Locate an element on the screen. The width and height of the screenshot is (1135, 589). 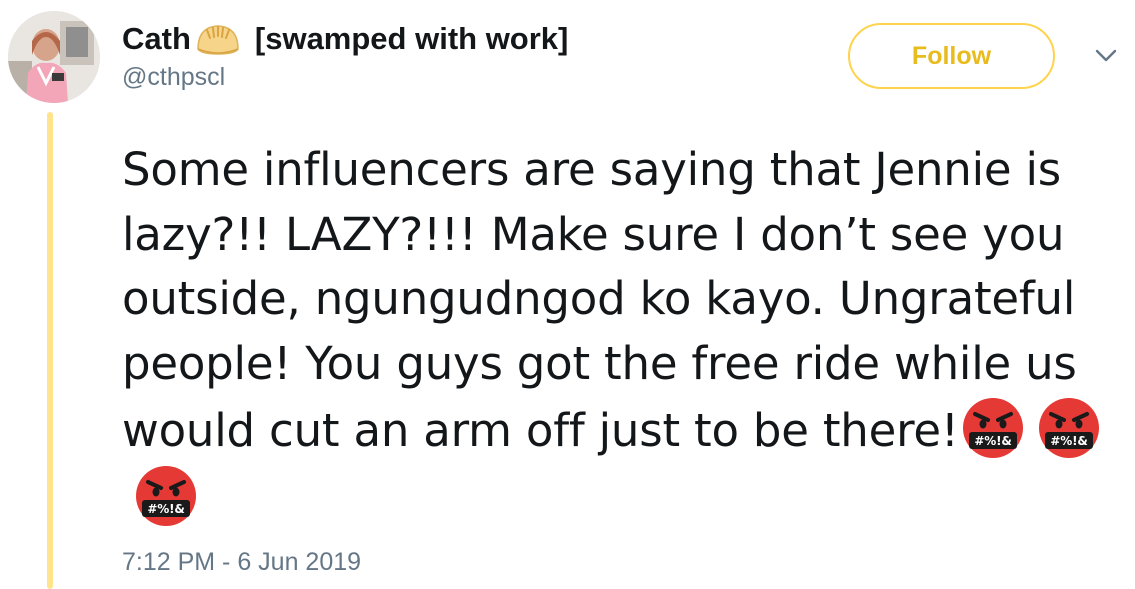
avatar-image is located at coordinates (54, 57).